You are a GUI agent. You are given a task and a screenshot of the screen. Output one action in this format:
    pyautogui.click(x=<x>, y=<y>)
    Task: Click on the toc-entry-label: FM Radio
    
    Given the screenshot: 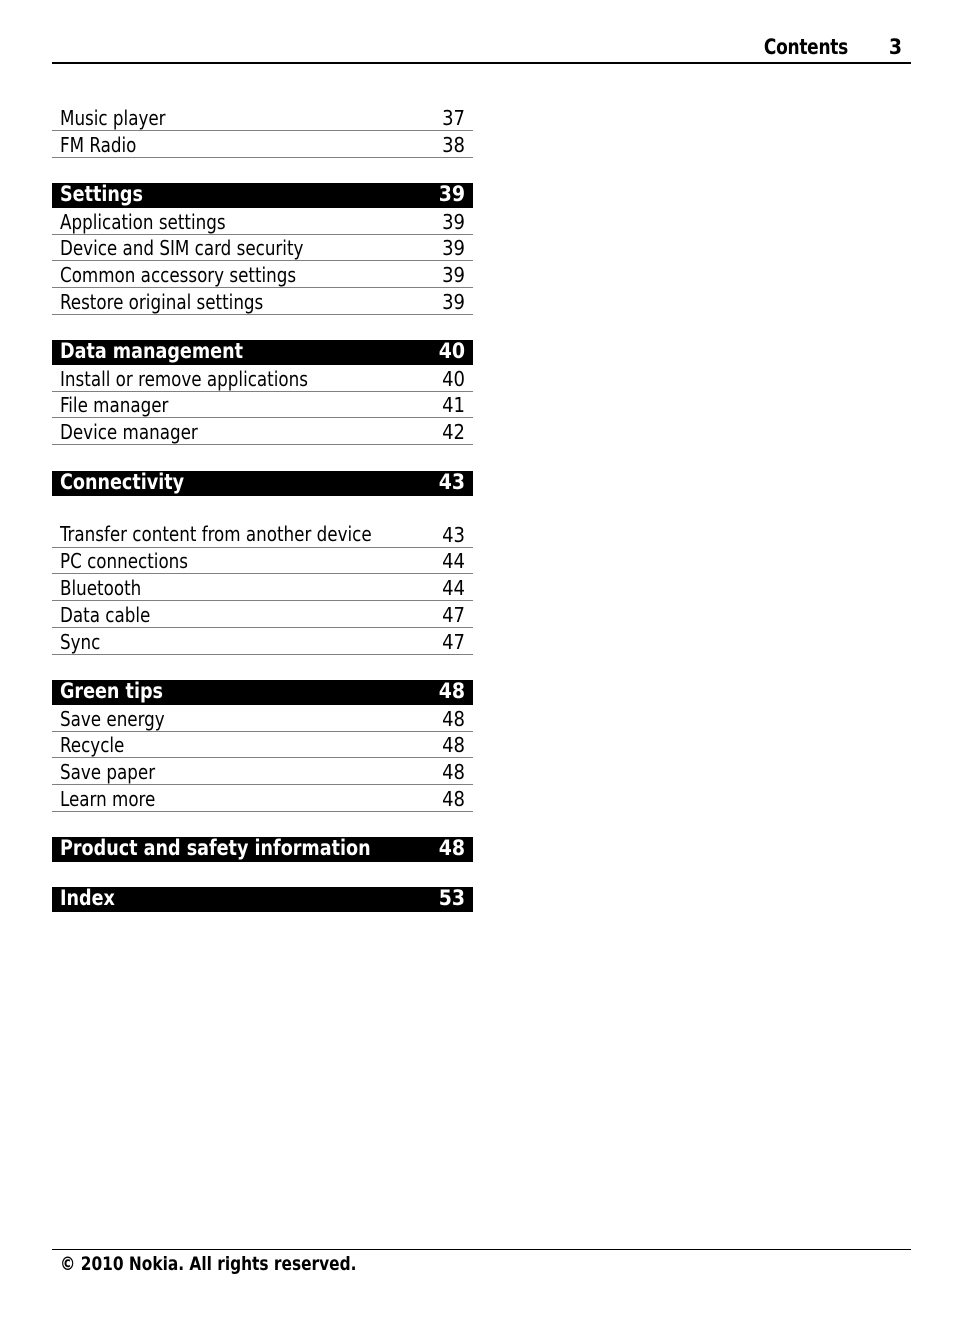 What is the action you would take?
    pyautogui.click(x=98, y=145)
    